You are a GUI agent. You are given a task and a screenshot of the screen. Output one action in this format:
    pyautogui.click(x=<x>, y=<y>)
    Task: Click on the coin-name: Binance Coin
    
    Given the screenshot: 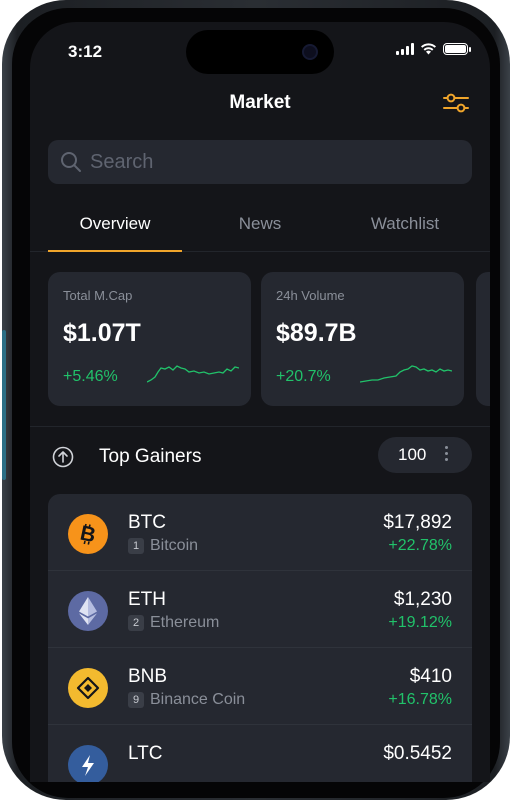 What is the action you would take?
    pyautogui.click(x=198, y=699)
    